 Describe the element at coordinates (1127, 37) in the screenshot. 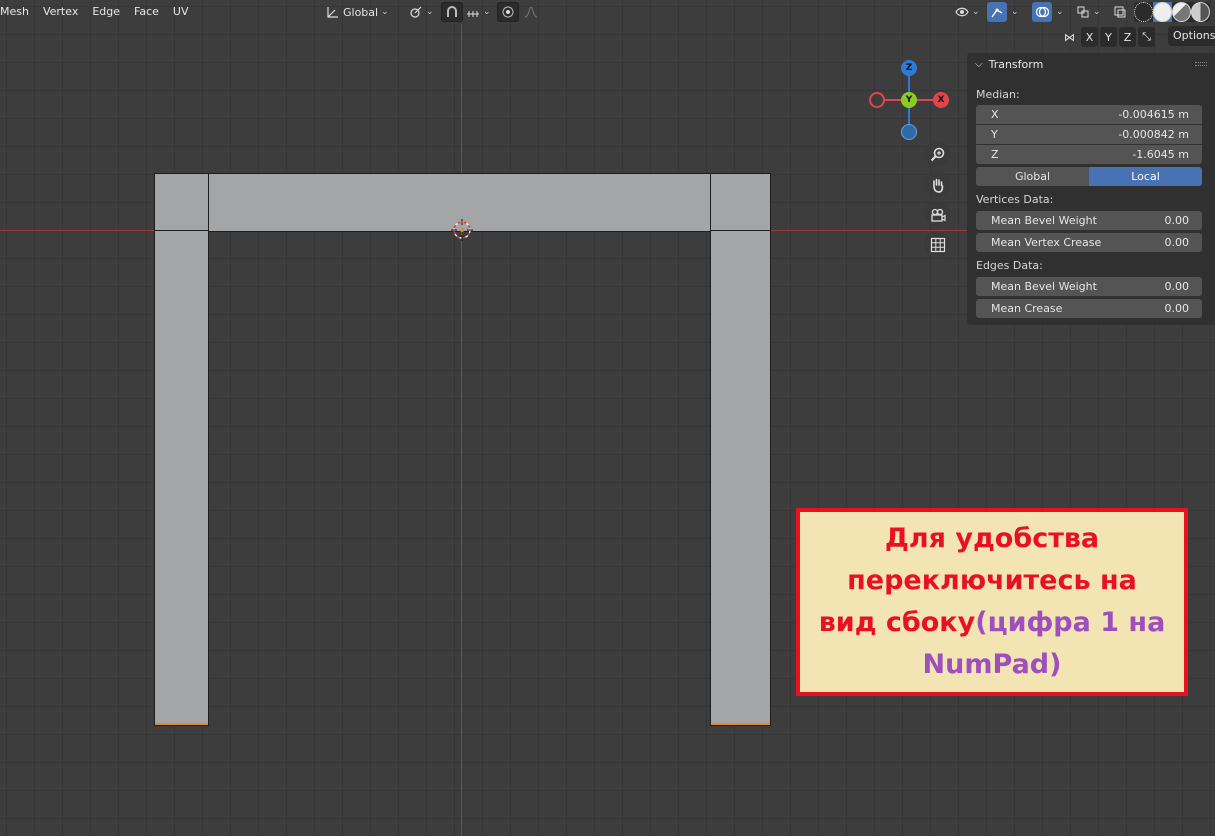

I see `mirror-z-button: Z` at that location.